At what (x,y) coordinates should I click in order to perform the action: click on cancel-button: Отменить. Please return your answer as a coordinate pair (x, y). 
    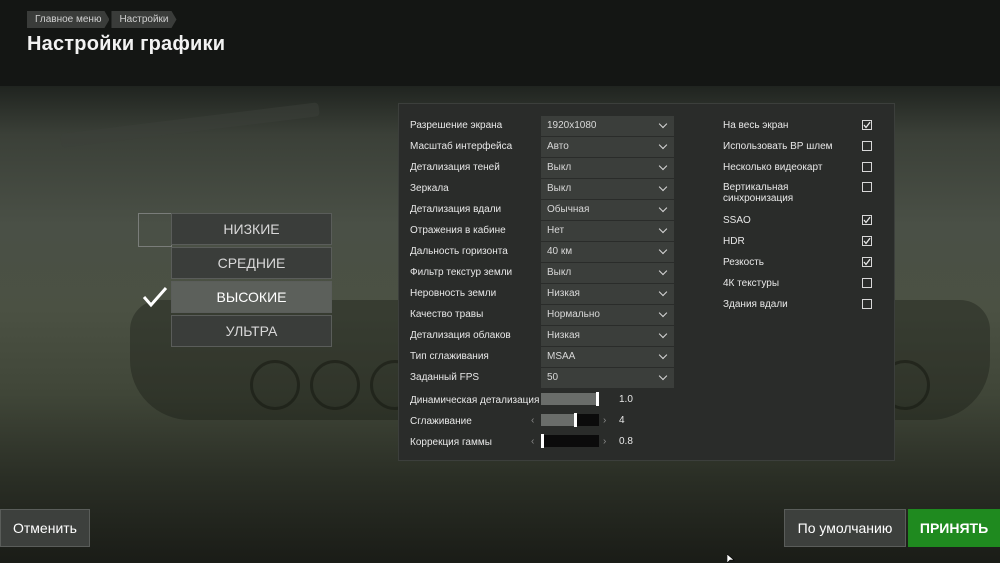
    Looking at the image, I should click on (45, 528).